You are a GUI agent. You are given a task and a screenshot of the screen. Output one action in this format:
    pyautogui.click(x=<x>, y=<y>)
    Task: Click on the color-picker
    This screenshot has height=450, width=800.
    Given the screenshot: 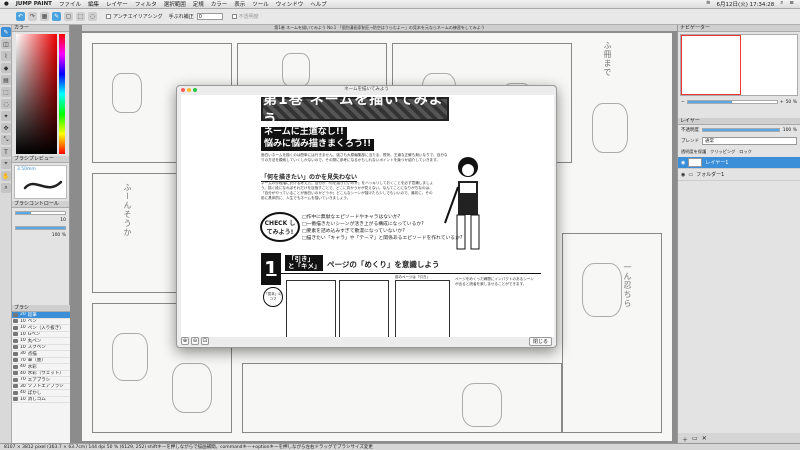 What is the action you would take?
    pyautogui.click(x=40, y=94)
    